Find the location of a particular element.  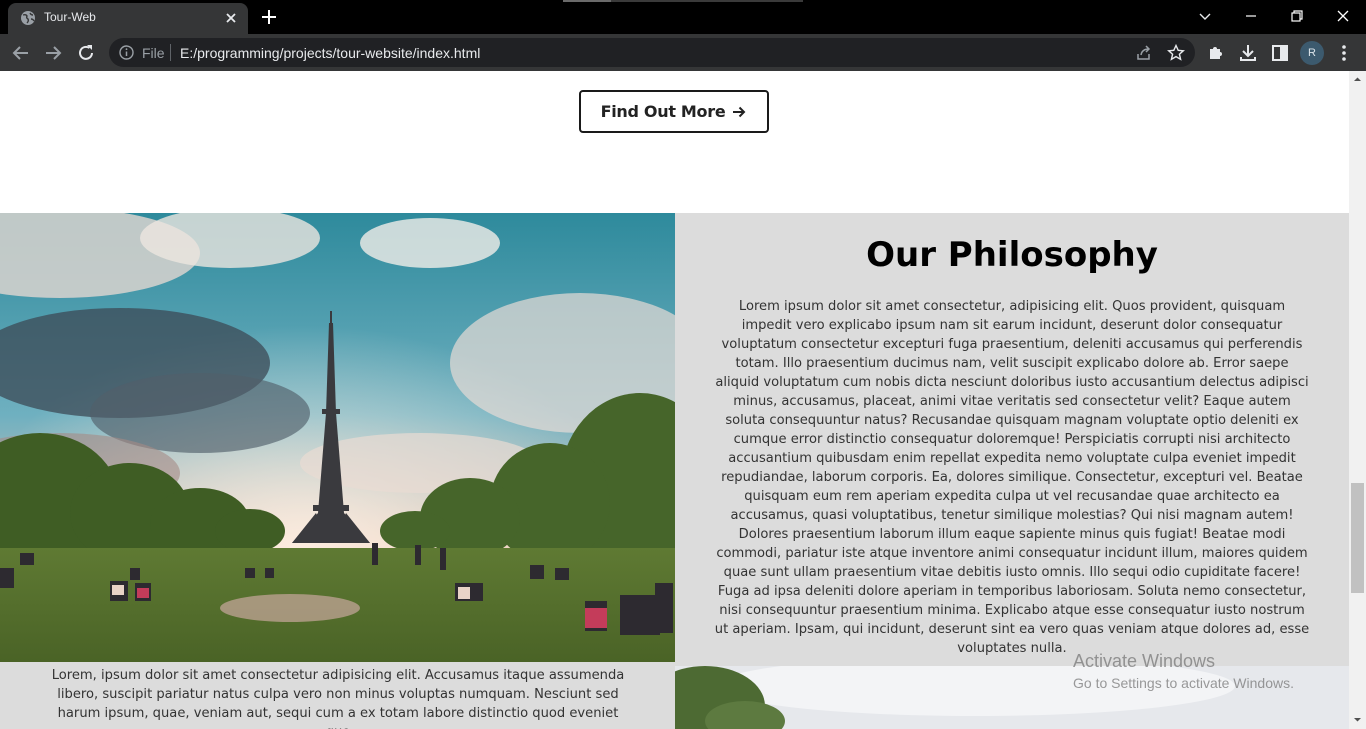

page-scrollbar is located at coordinates (1357, 400).